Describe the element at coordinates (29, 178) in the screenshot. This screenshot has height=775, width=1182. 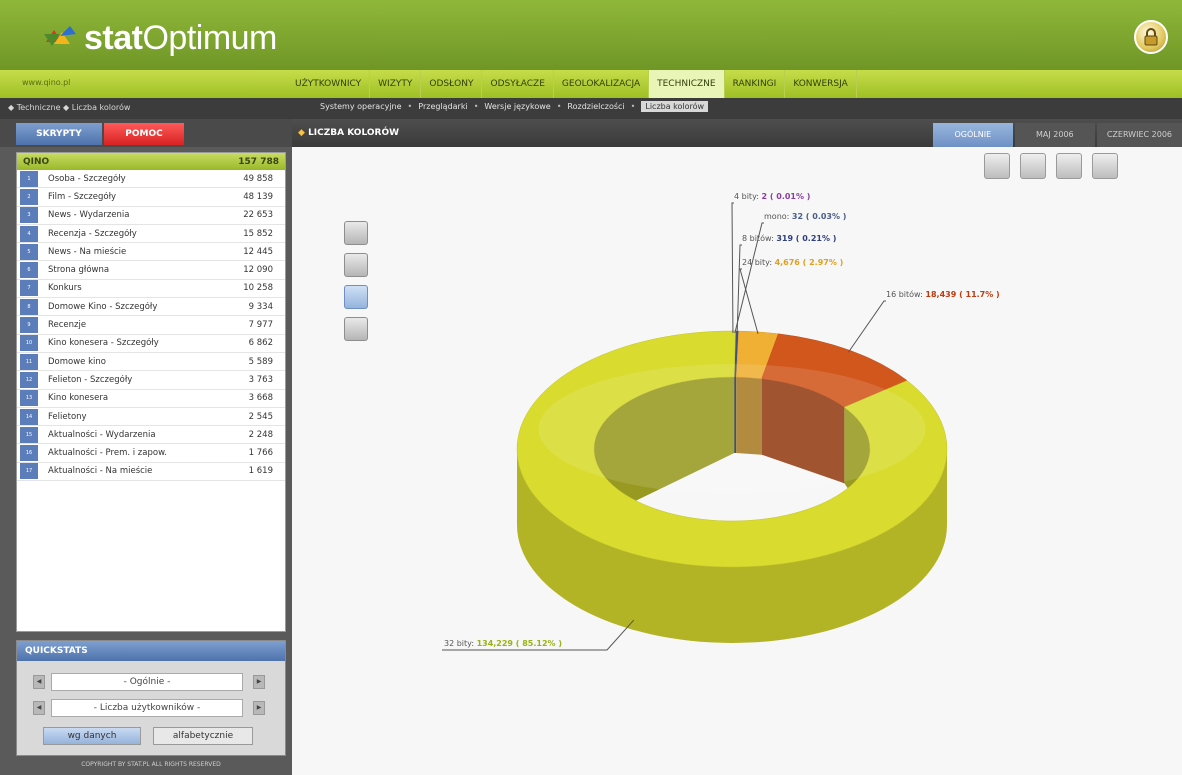
I see `rank-badge: 1` at that location.